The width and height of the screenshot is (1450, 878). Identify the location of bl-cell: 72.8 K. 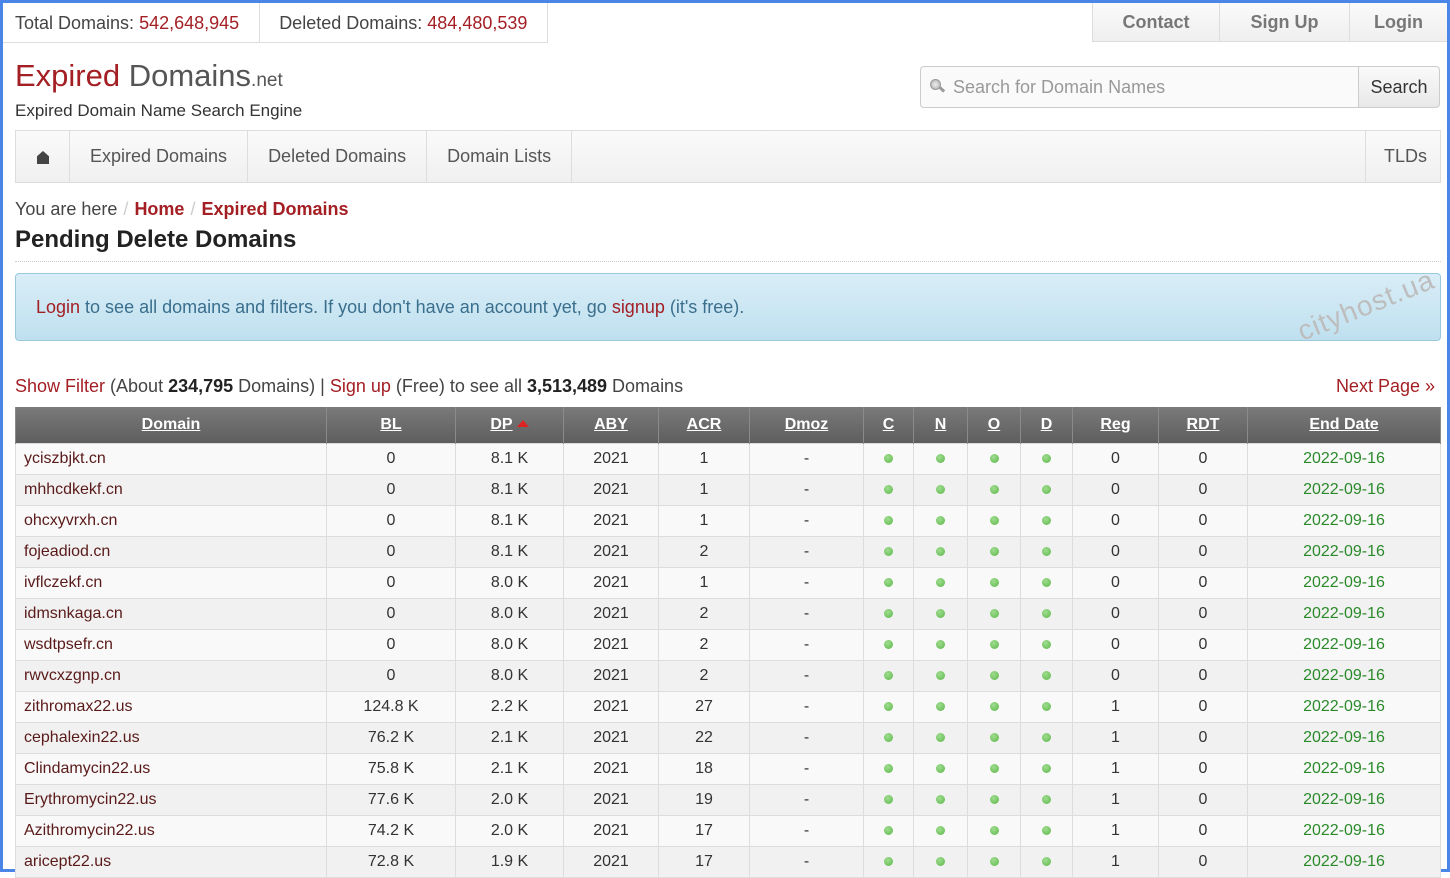
(391, 861).